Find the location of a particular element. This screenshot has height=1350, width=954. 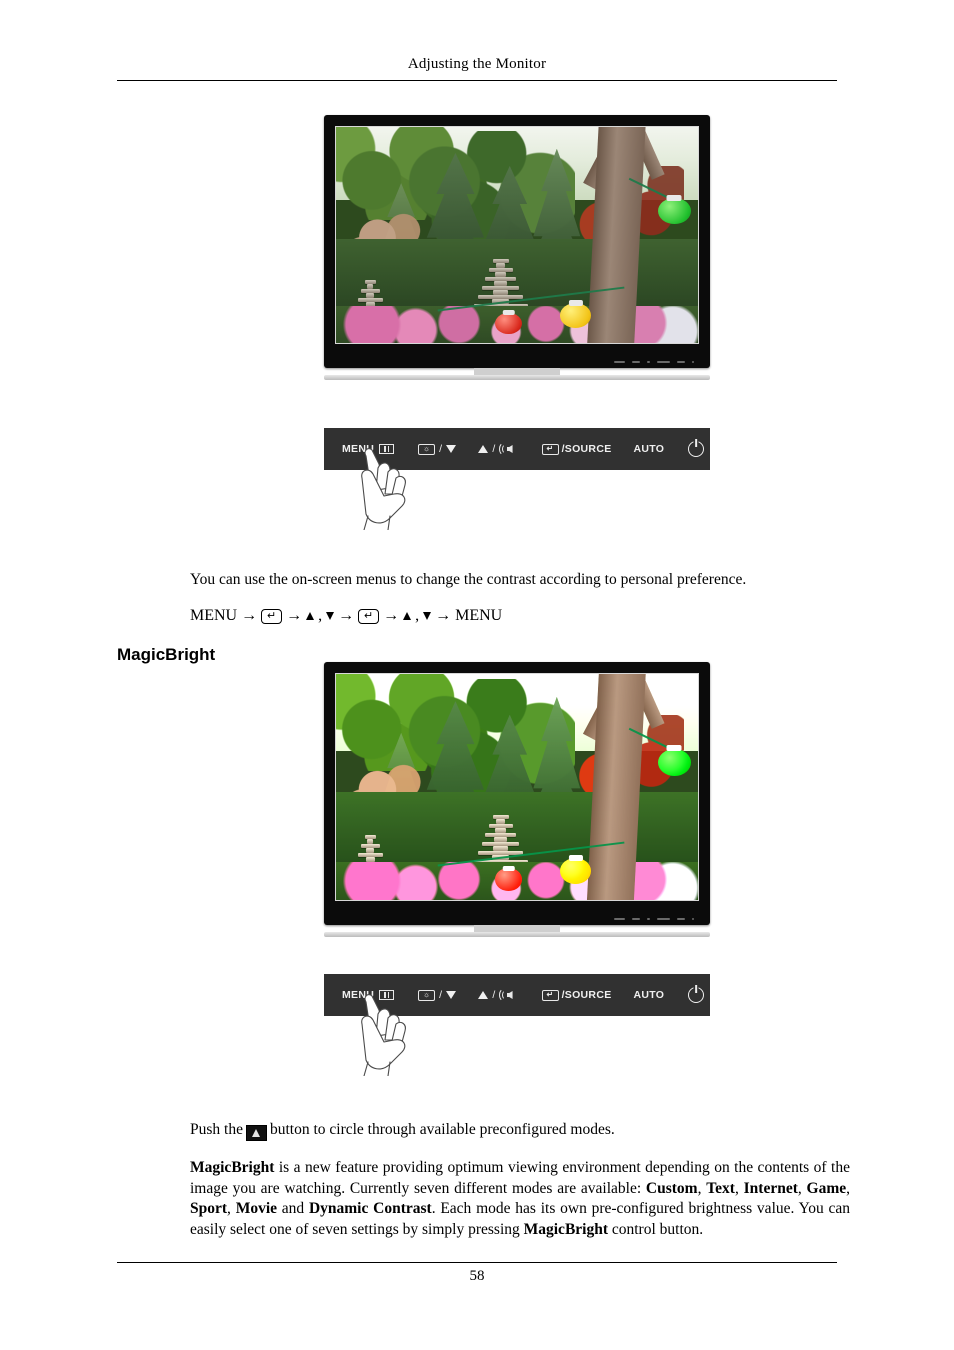

paragraph-text: control button. is located at coordinates (656, 1229).